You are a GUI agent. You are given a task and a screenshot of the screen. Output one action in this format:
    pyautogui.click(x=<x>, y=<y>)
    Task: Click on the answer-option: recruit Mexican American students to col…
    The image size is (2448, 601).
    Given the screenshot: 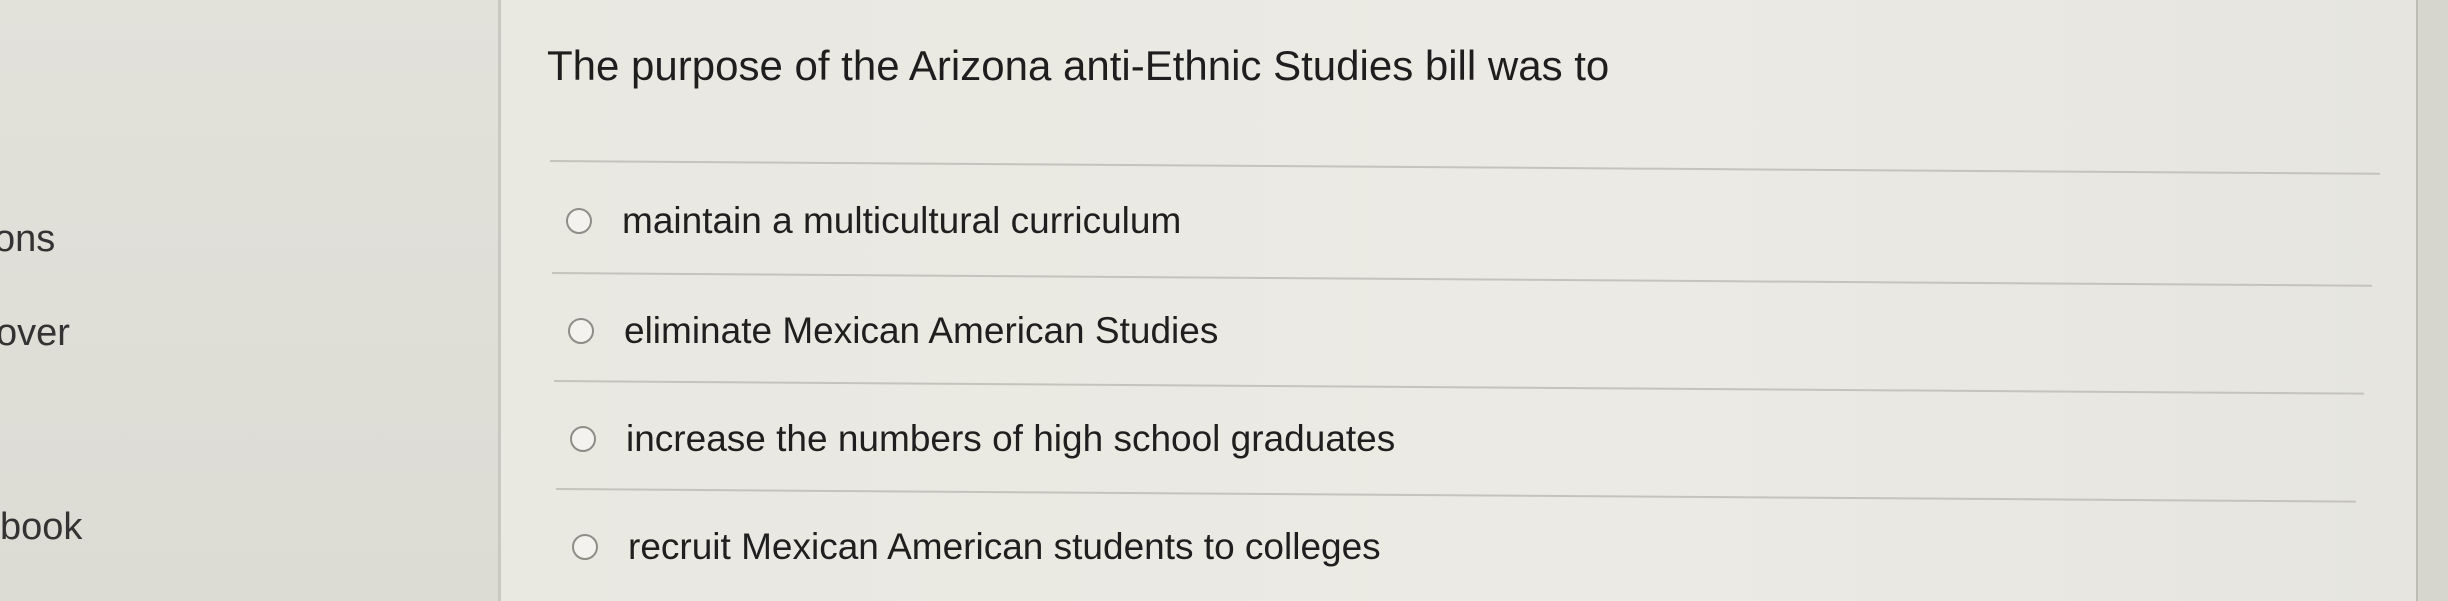 What is the action you would take?
    pyautogui.click(x=976, y=547)
    